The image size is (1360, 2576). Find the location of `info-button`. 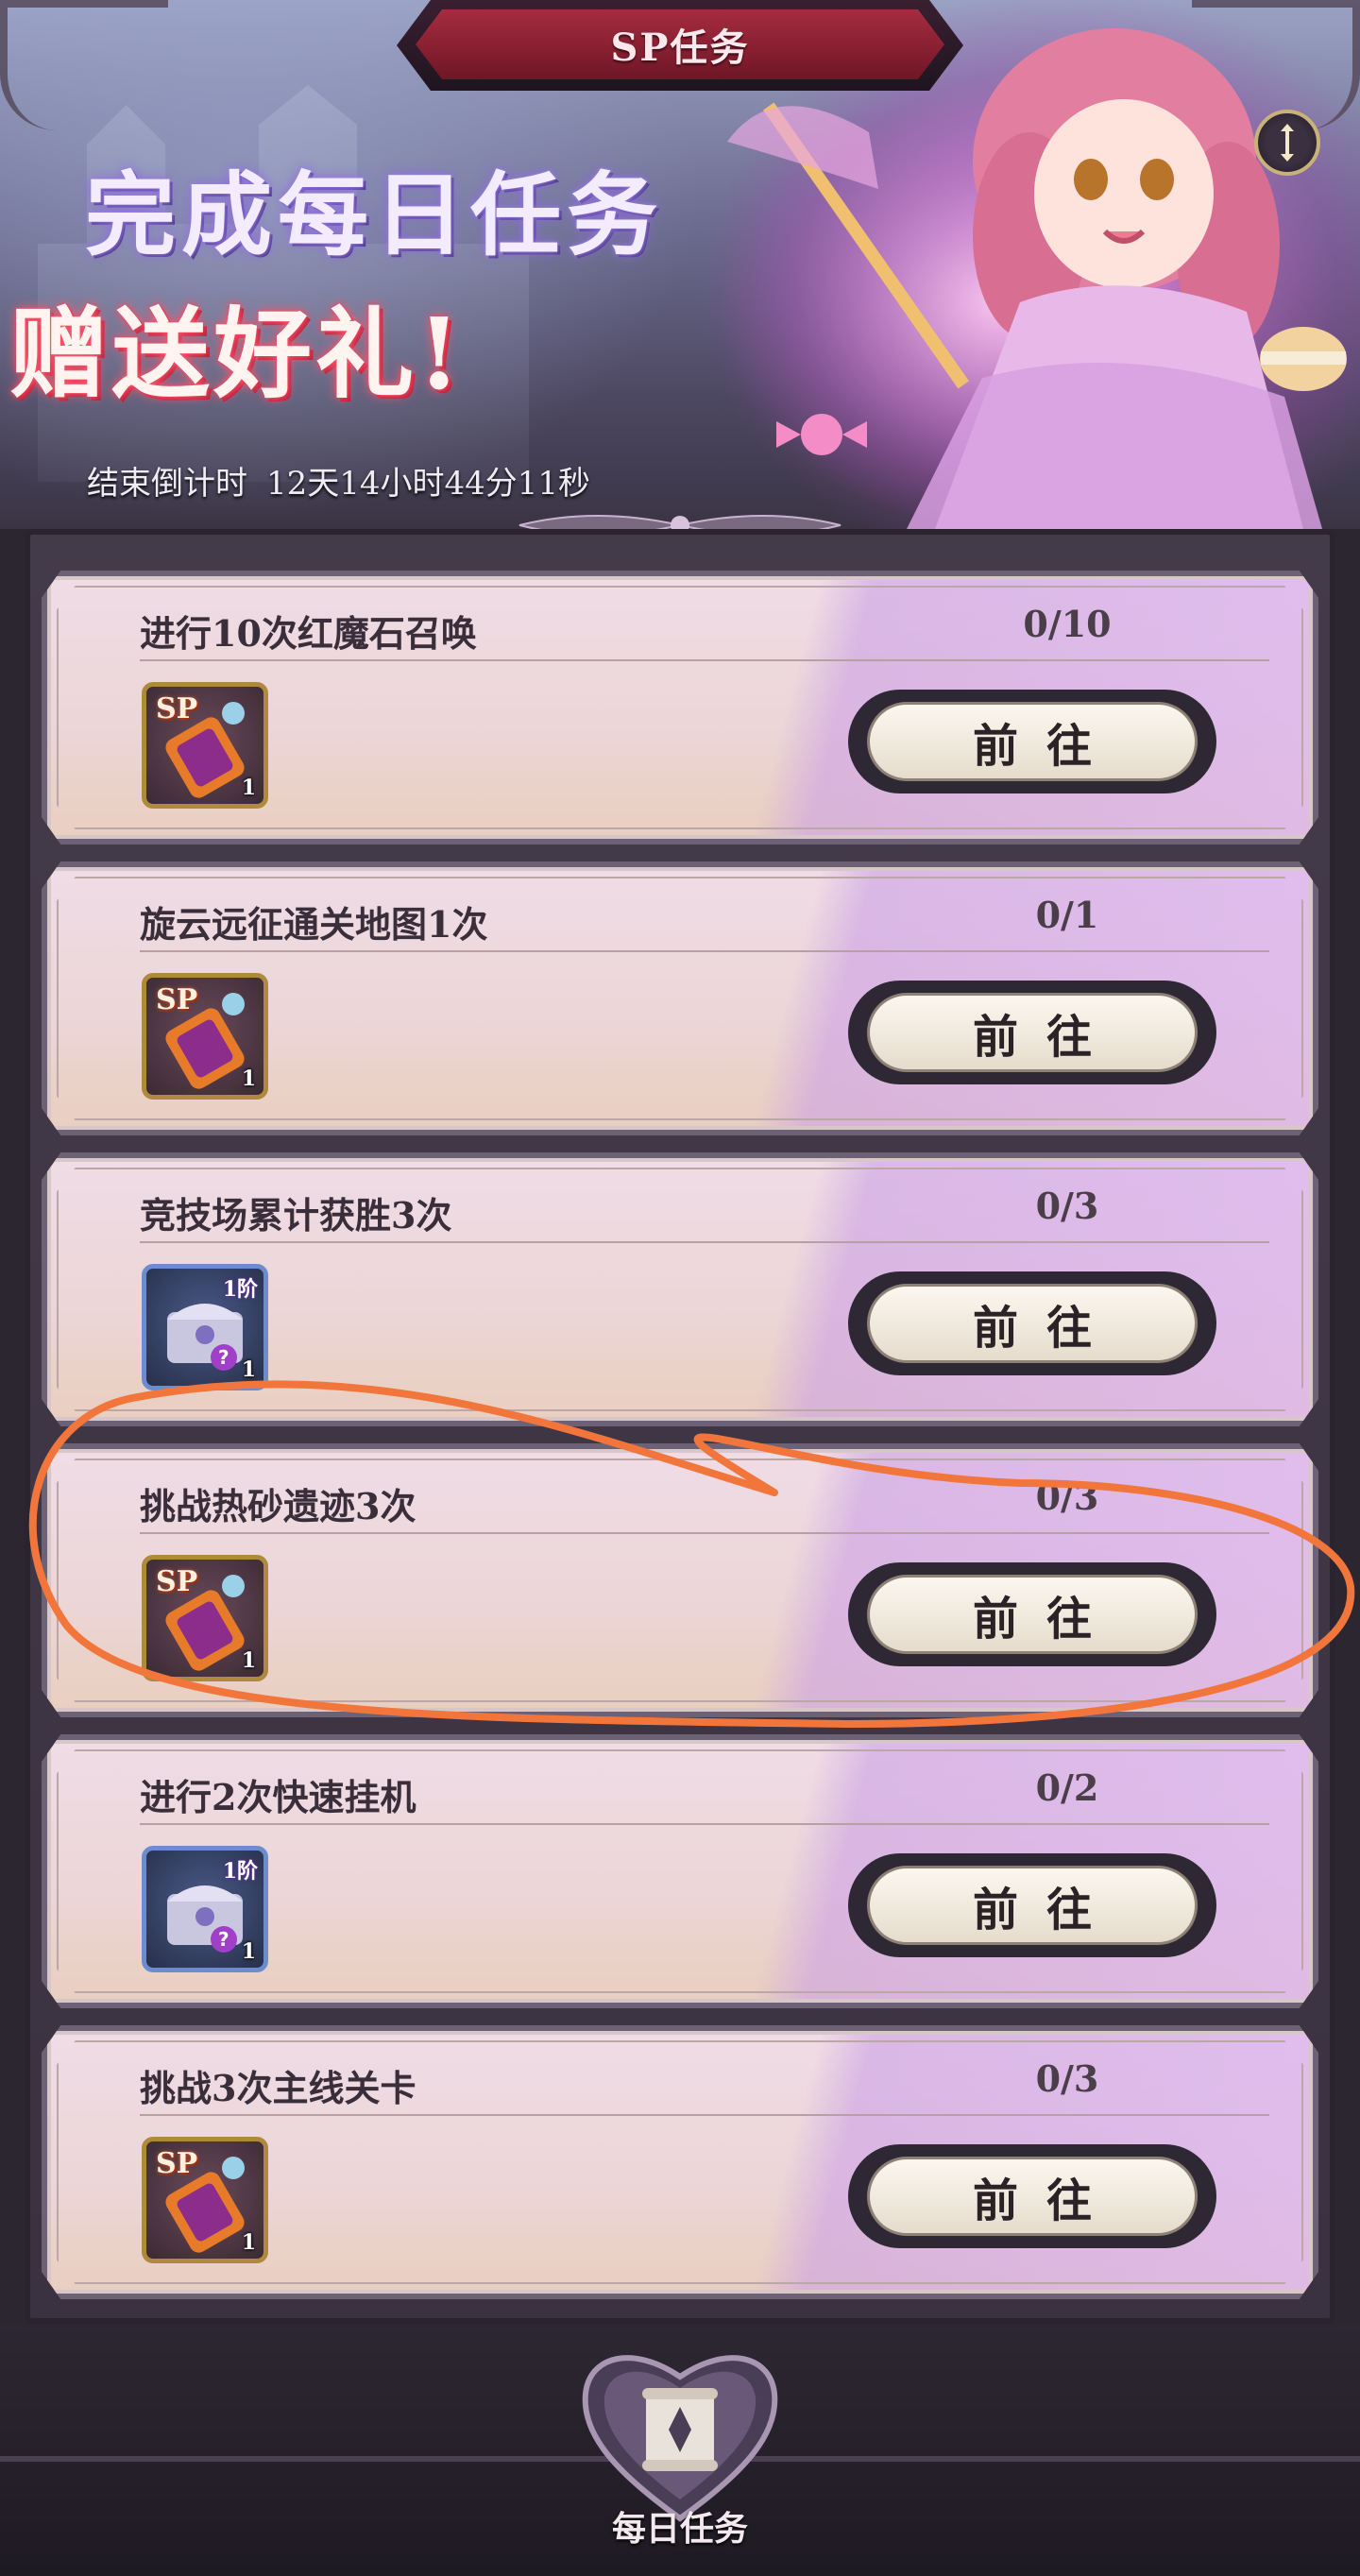

info-button is located at coordinates (1287, 143).